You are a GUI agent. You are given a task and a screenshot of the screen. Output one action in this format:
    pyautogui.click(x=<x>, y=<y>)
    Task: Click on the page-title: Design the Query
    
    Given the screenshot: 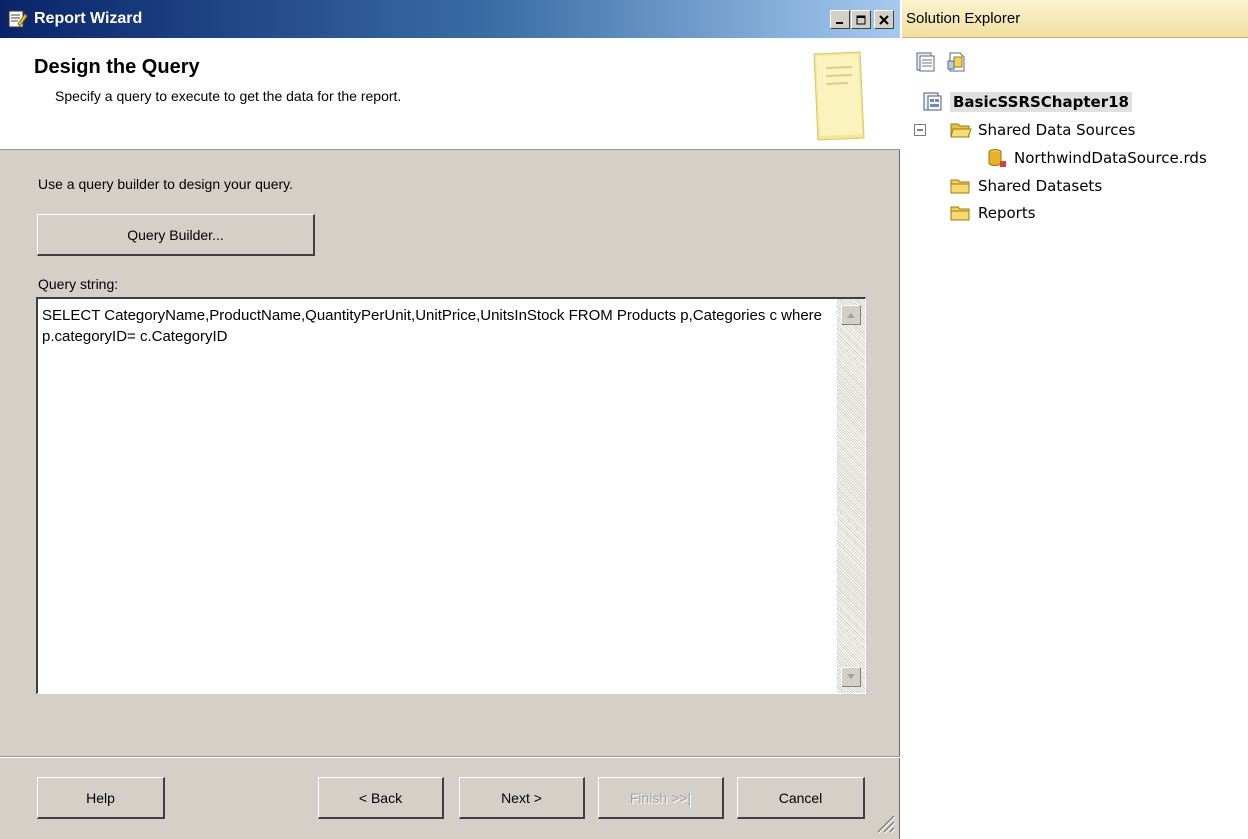 What is the action you would take?
    pyautogui.click(x=117, y=67)
    